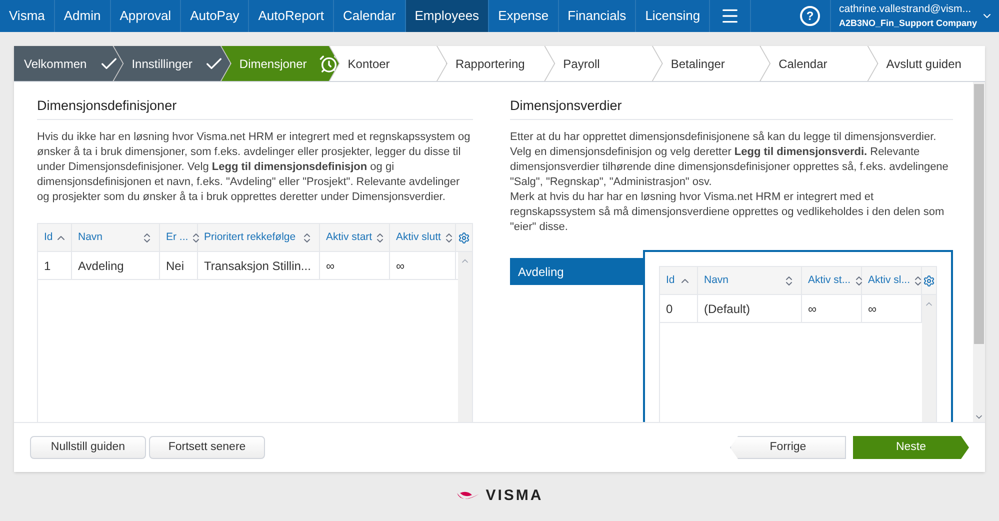 This screenshot has width=999, height=521. Describe the element at coordinates (819, 63) in the screenshot. I see `wizard-step: Calendar` at that location.